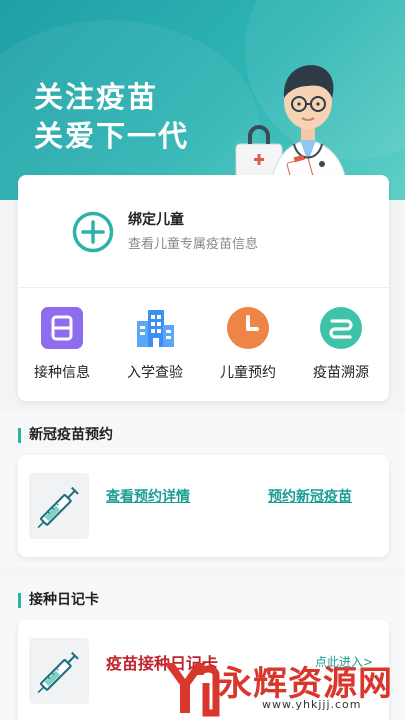  I want to click on feature-label: 入学查验, so click(155, 373).